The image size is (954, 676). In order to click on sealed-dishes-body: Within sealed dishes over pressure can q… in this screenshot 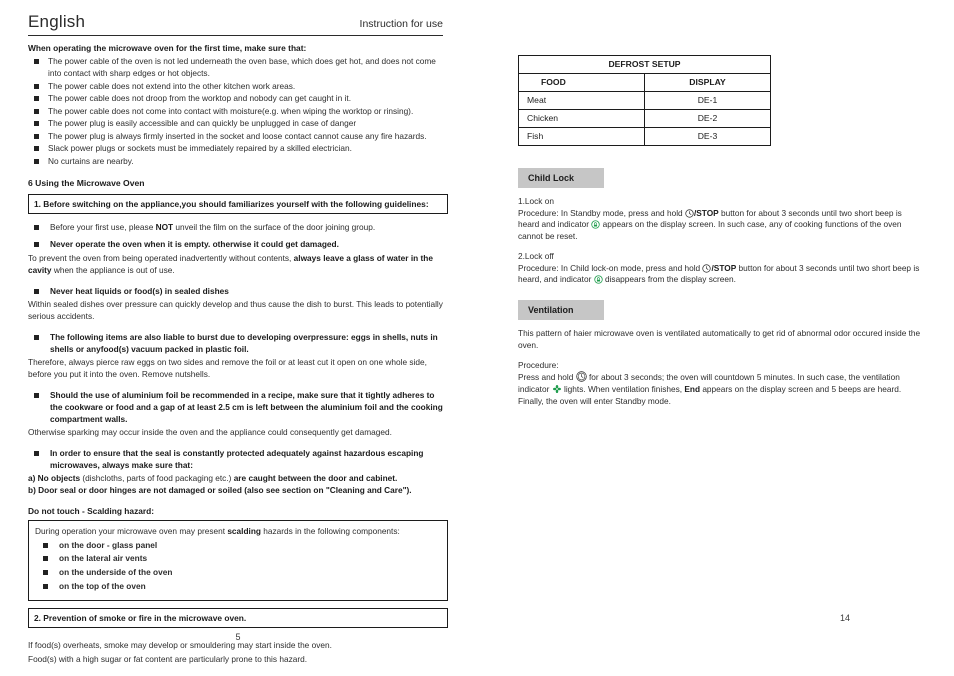, I will do `click(235, 309)`.